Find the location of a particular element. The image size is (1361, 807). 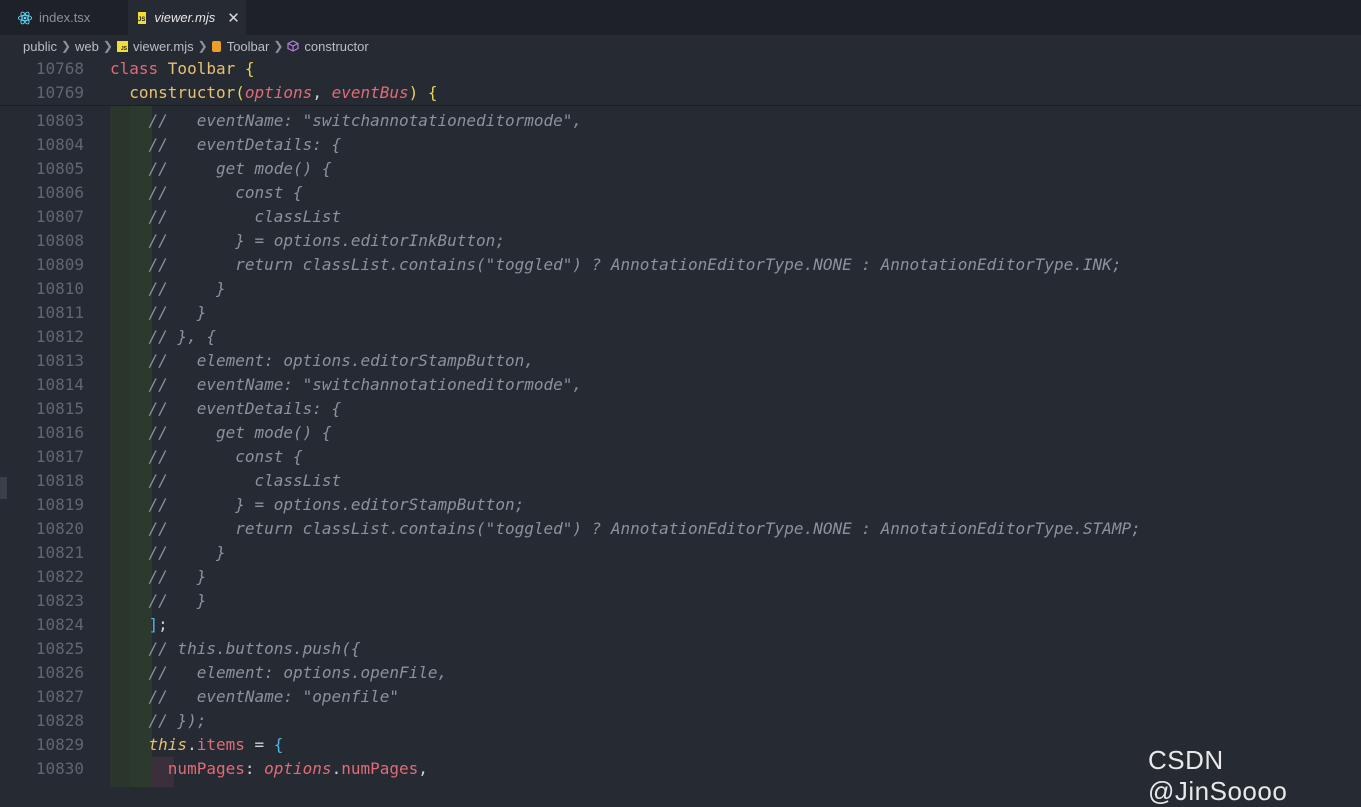

code-line: 10816 // get mode() { is located at coordinates (680, 433).